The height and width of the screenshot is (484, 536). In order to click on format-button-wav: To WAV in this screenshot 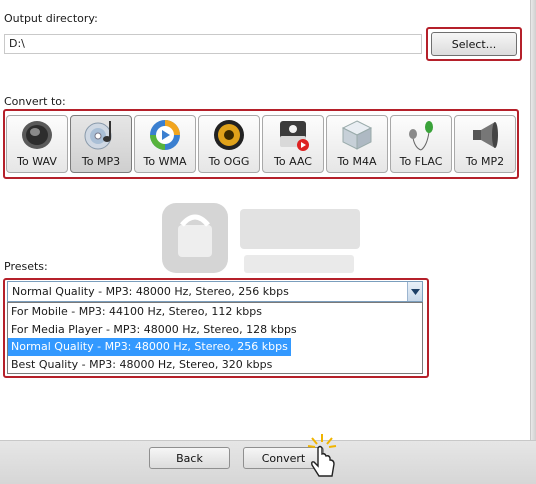, I will do `click(37, 144)`.